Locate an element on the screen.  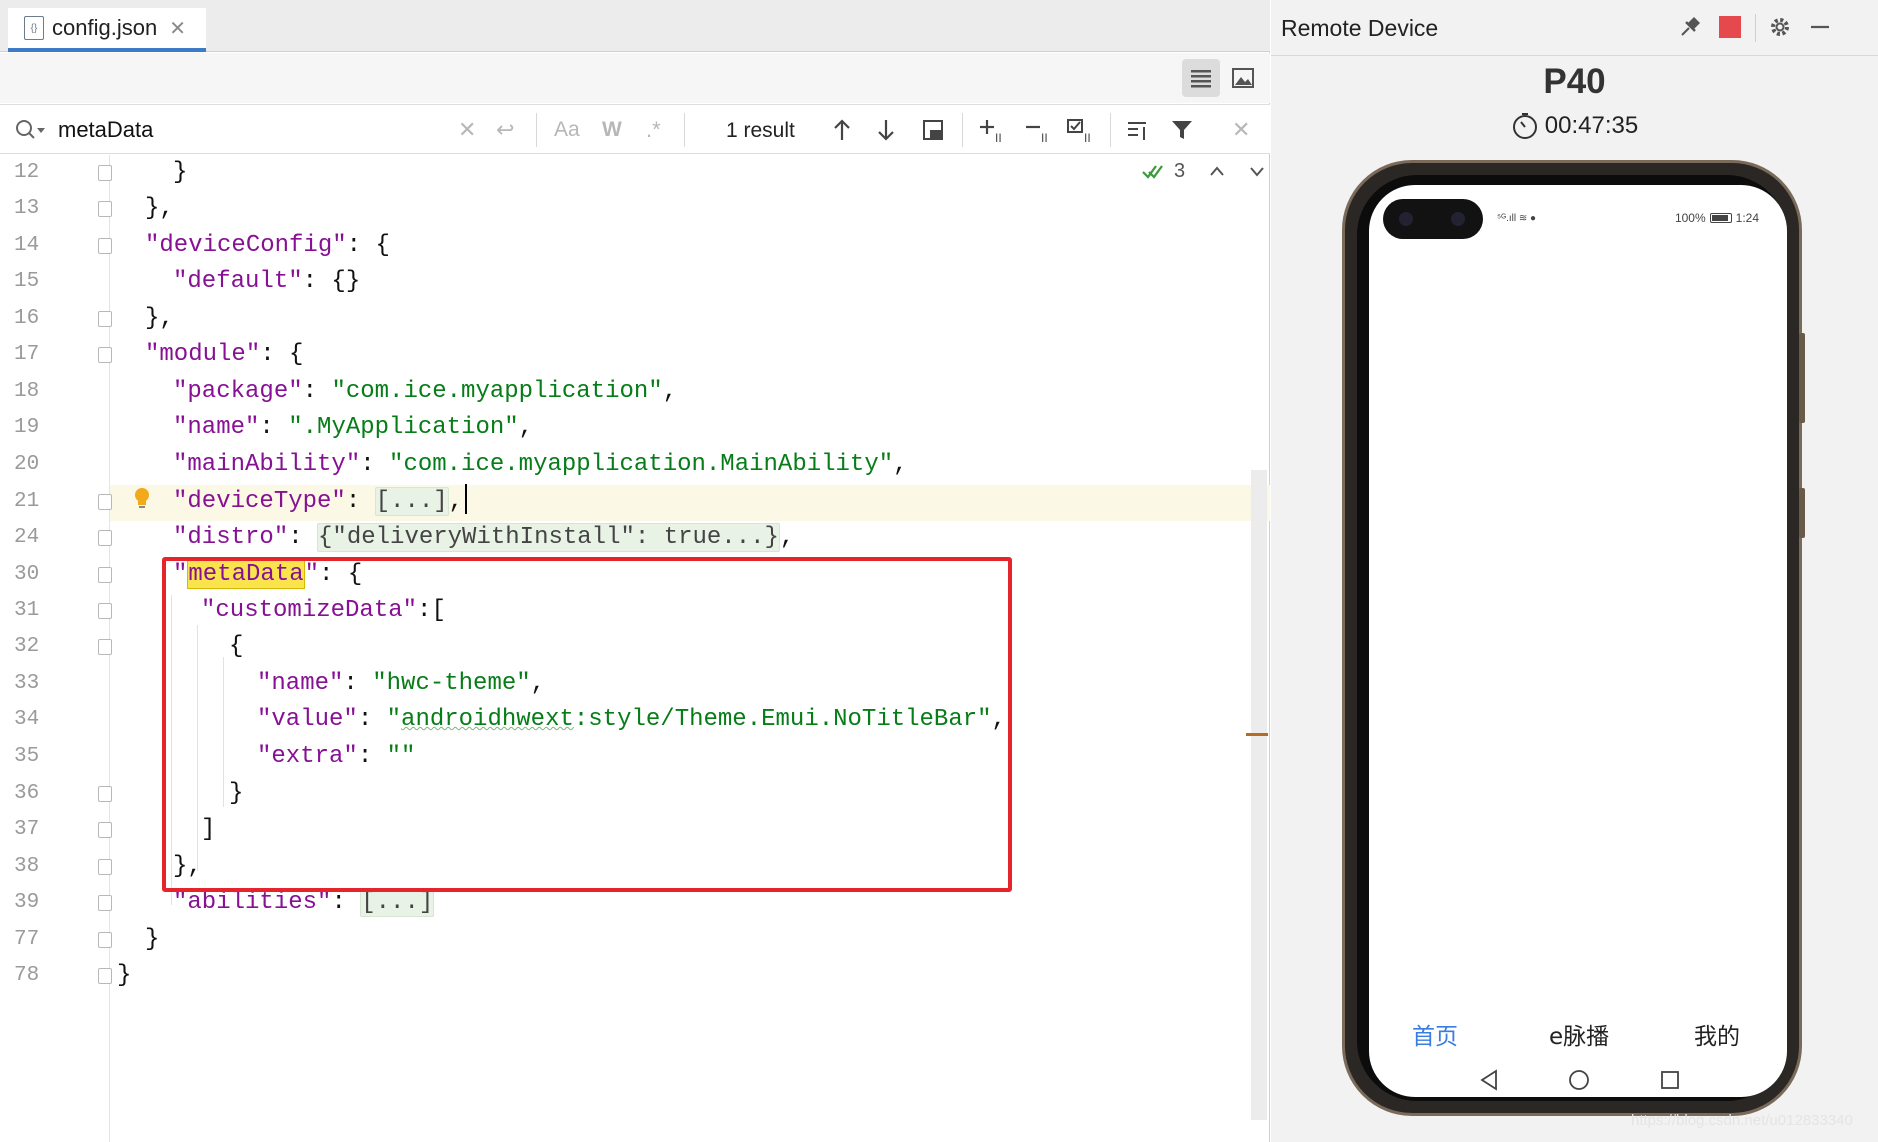
recents-icon is located at coordinates (1670, 1080).